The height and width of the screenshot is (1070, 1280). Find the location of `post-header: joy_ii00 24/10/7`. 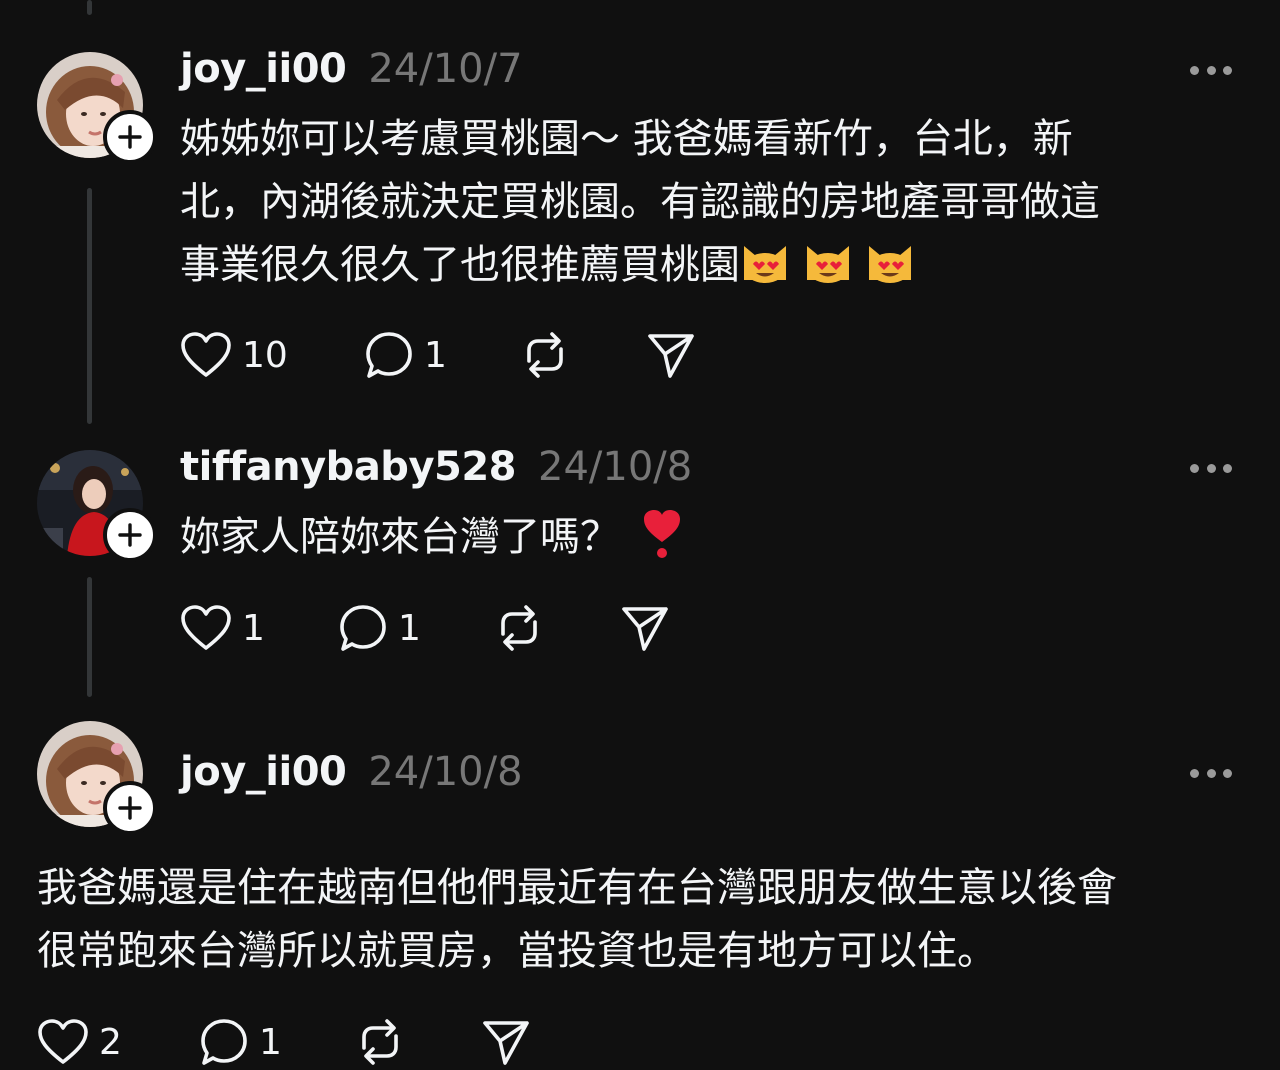

post-header: joy_ii00 24/10/7 is located at coordinates (351, 69).